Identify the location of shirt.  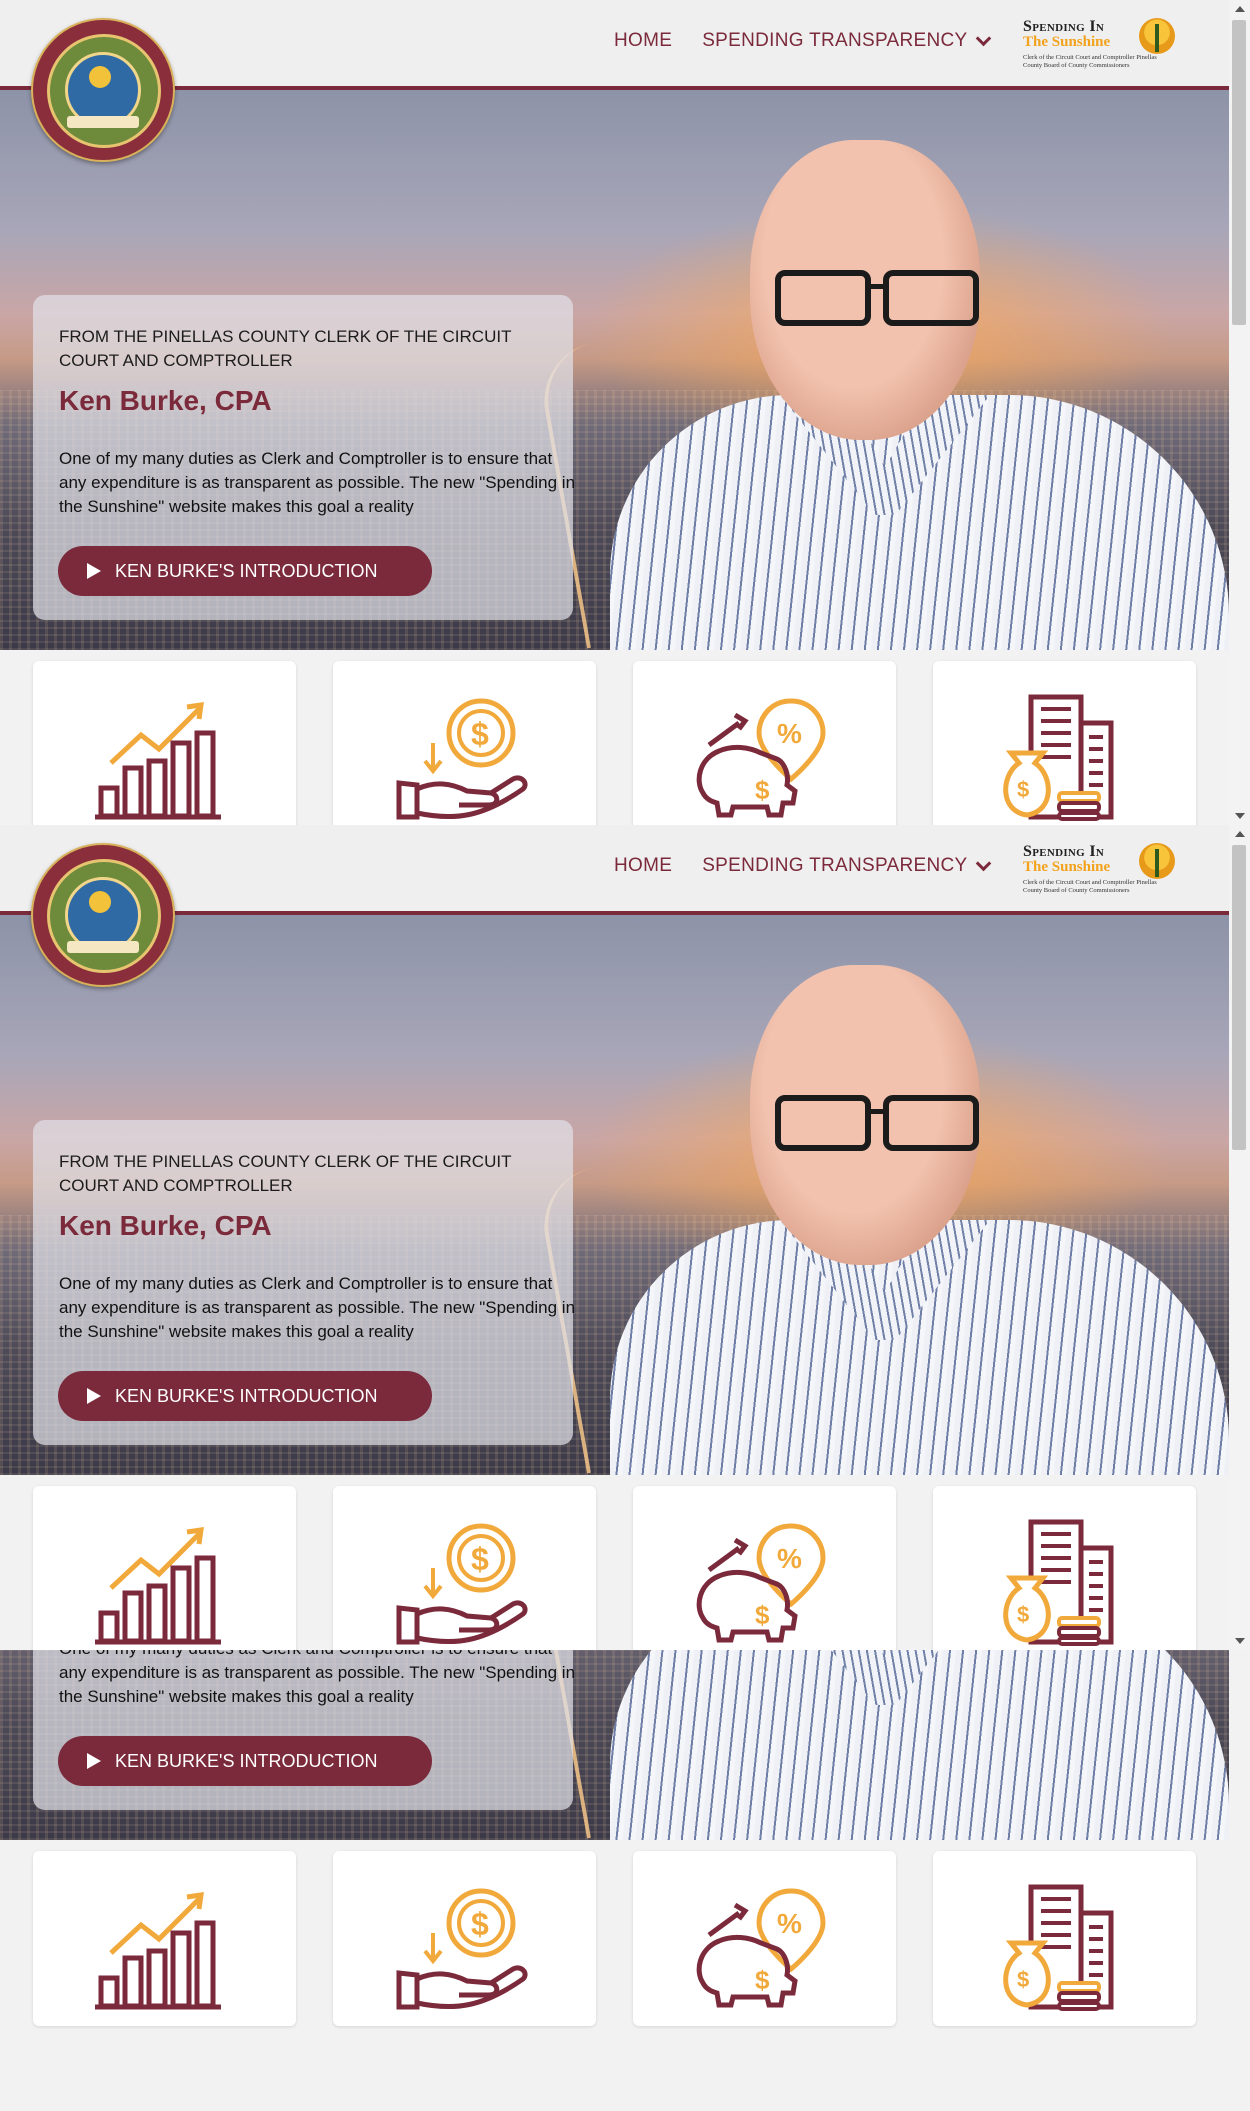
(919, 1745).